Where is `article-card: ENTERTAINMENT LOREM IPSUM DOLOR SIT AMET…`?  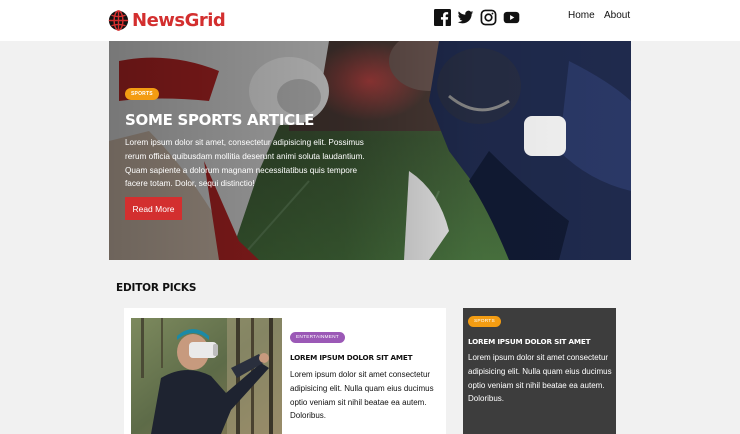 article-card: ENTERTAINMENT LOREM IPSUM DOLOR SIT AMET… is located at coordinates (285, 371).